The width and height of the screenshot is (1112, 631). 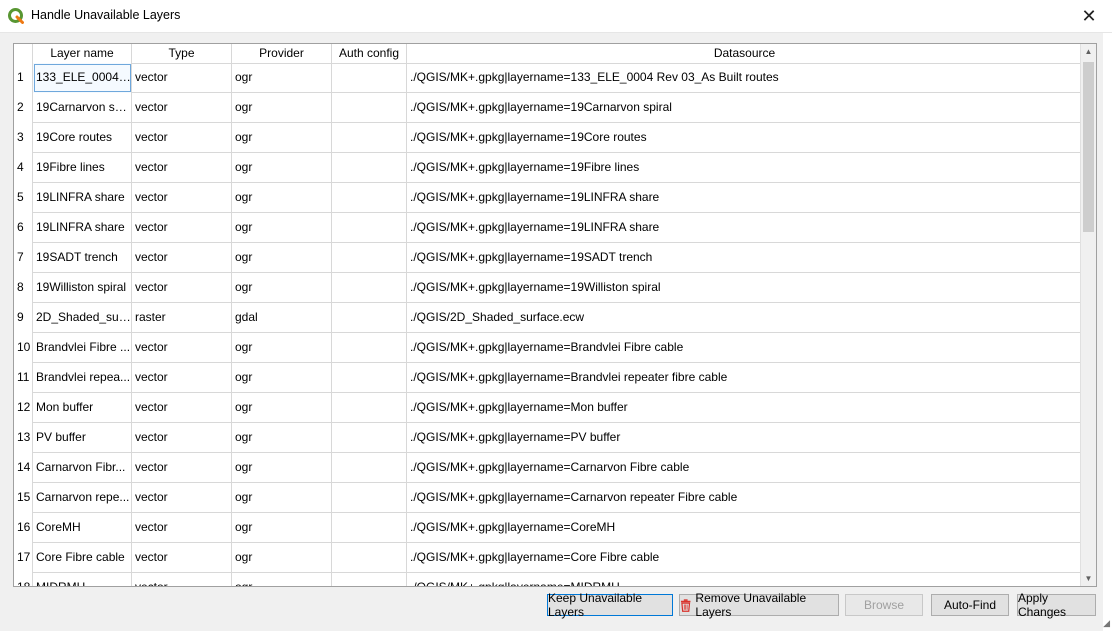 I want to click on cell-datasource: ./QGIS/MK+.gpkg|layername=19LINFRA share, so click(x=744, y=228).